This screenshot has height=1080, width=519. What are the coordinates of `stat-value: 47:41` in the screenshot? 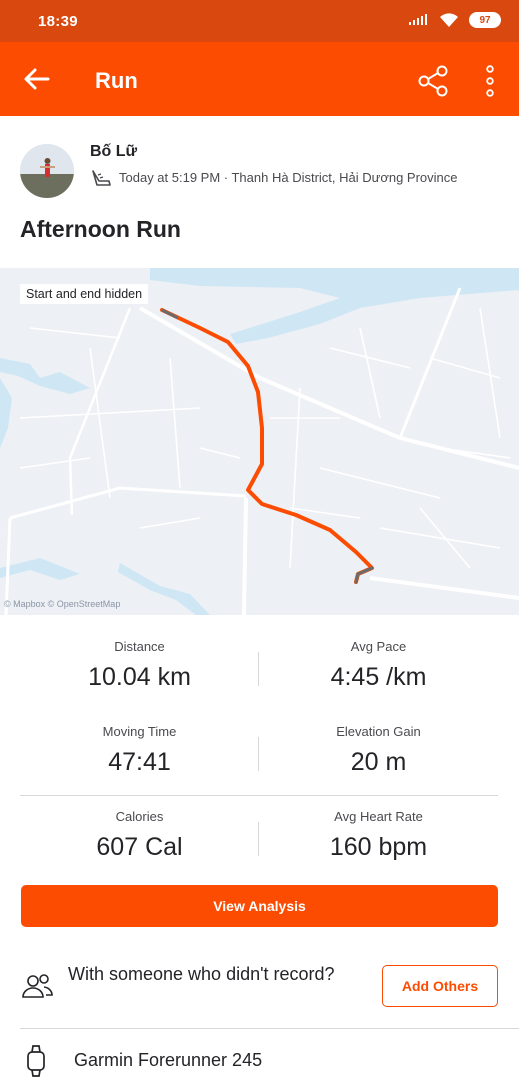 It's located at (139, 762).